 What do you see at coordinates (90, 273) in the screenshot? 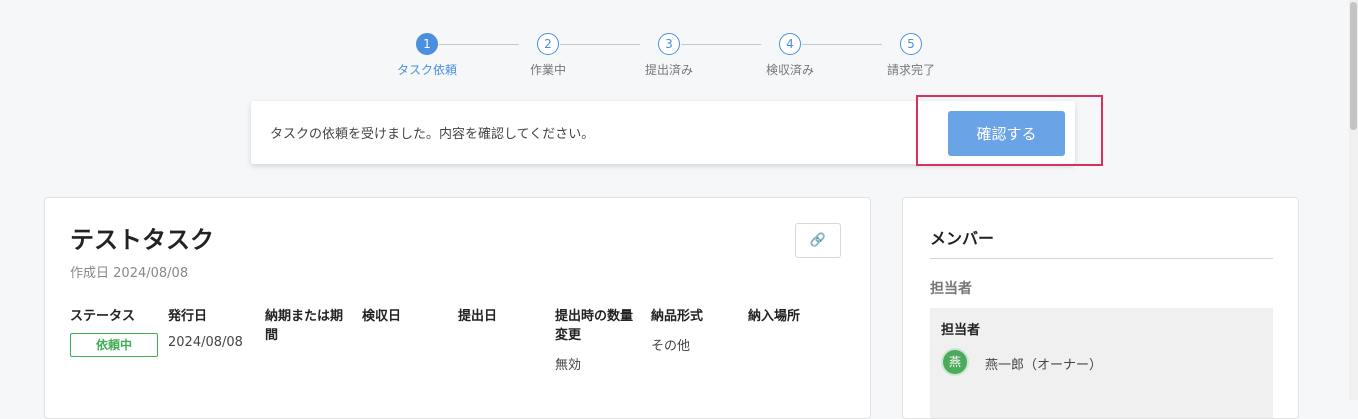
I see `created-label: 作成日` at bounding box center [90, 273].